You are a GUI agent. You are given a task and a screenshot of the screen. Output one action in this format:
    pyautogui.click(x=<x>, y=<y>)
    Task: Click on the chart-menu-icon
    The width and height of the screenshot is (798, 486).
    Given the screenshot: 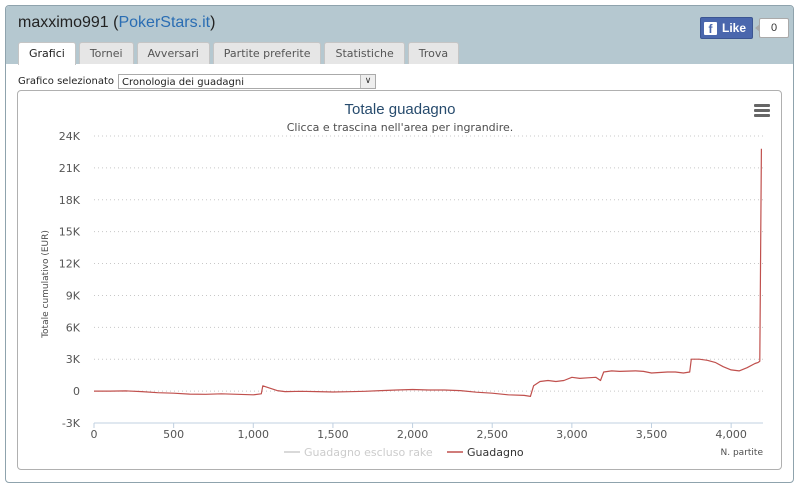 What is the action you would take?
    pyautogui.click(x=762, y=111)
    